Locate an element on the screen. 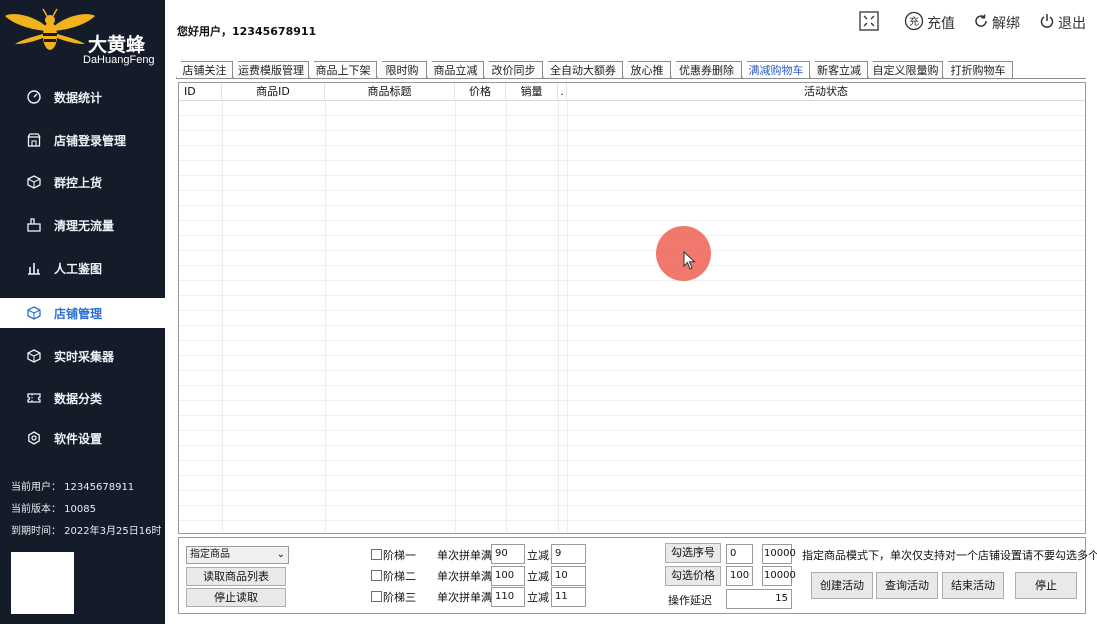 This screenshot has height=624, width=1097. tier-1-discount-input: 9 is located at coordinates (568, 554).